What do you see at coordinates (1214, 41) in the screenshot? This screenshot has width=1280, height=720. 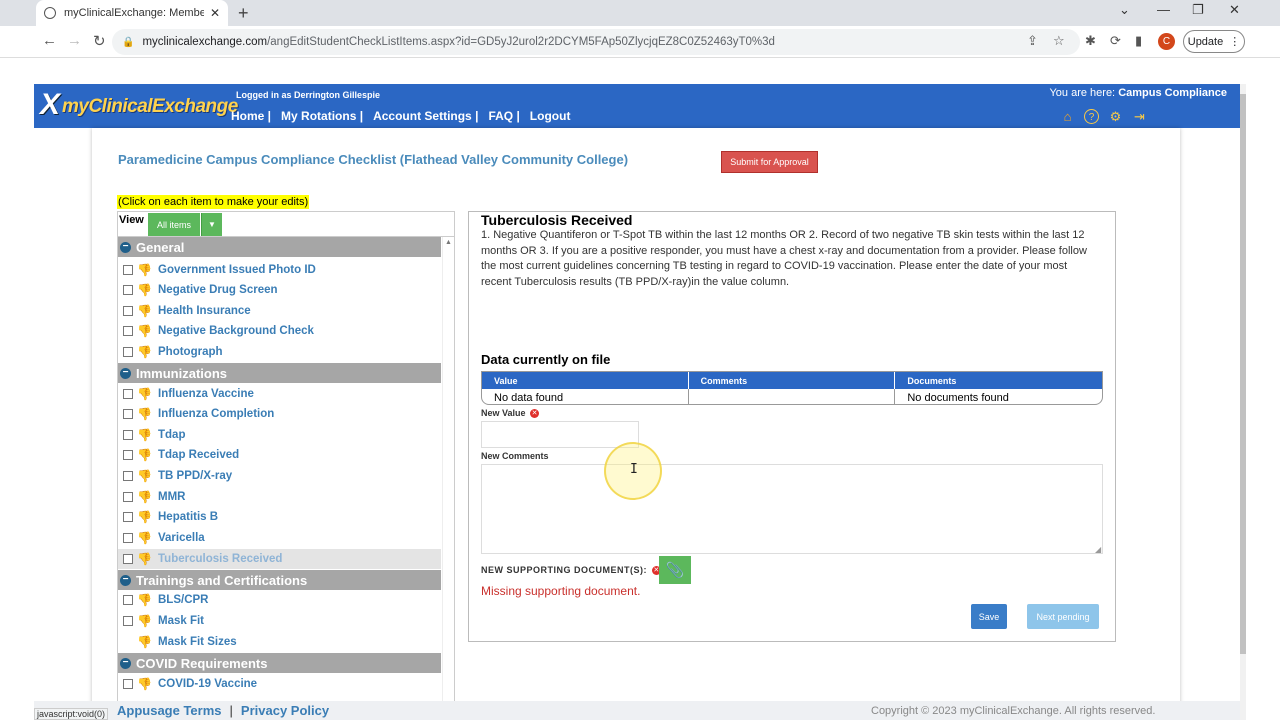 I see `update-button: Update ⋮` at bounding box center [1214, 41].